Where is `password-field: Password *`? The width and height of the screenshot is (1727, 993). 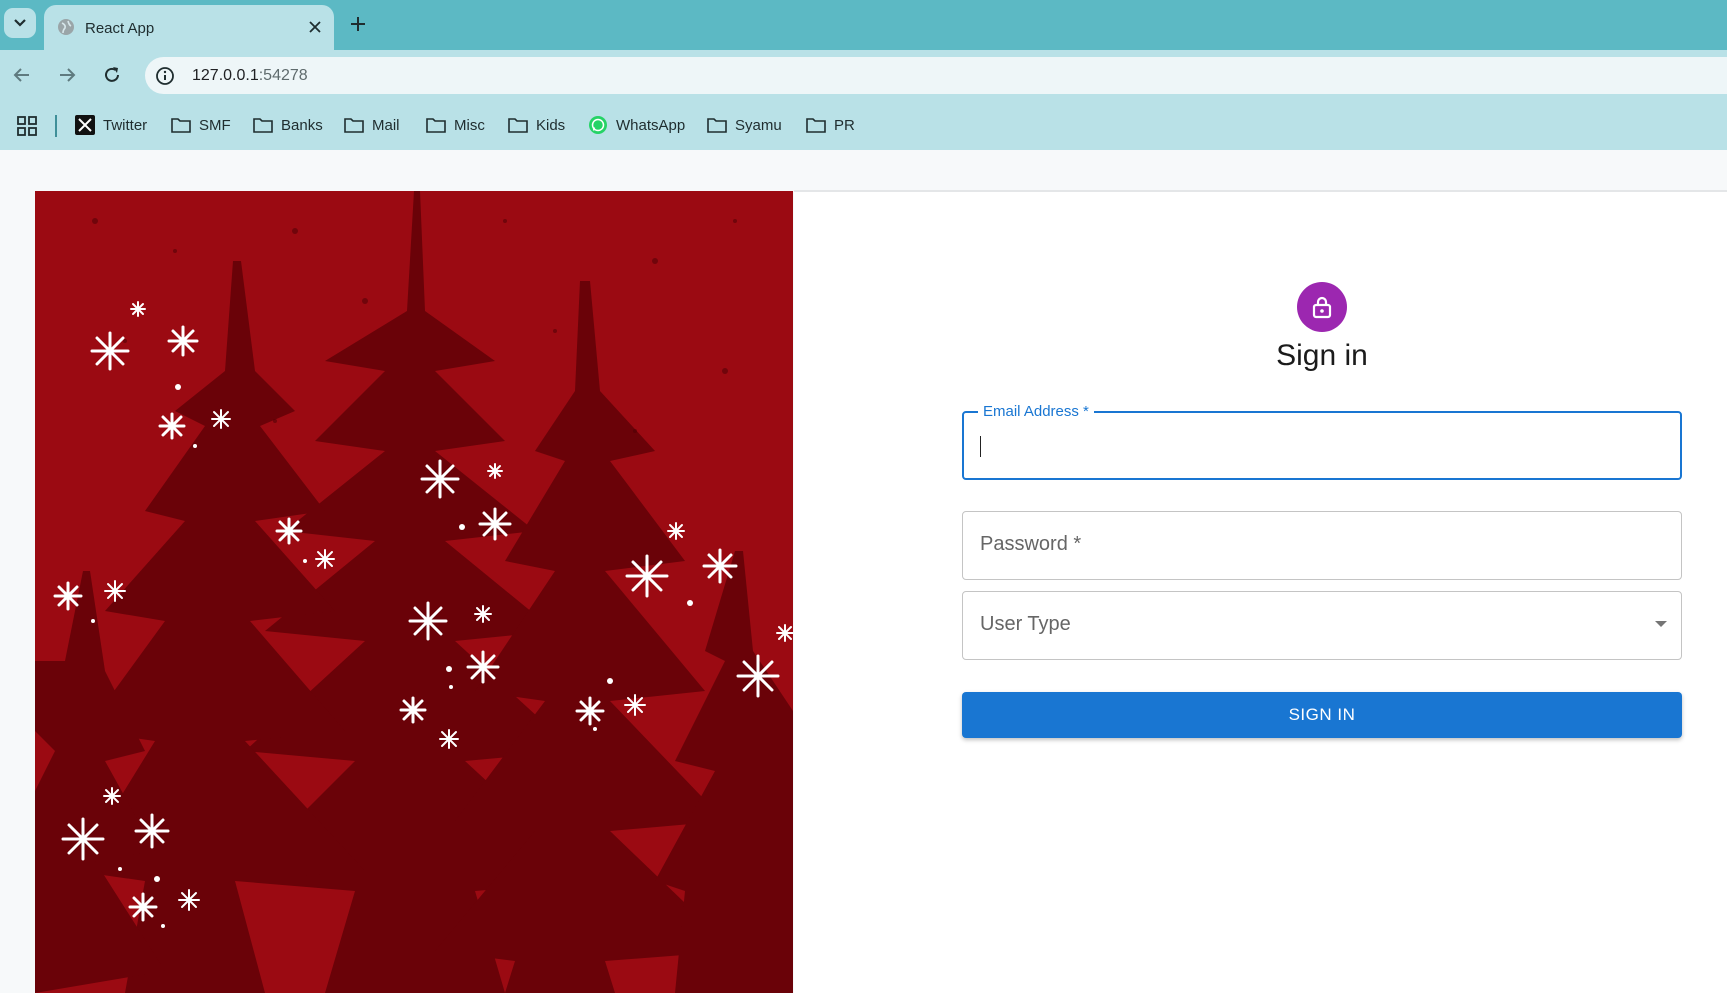 password-field: Password * is located at coordinates (1322, 545).